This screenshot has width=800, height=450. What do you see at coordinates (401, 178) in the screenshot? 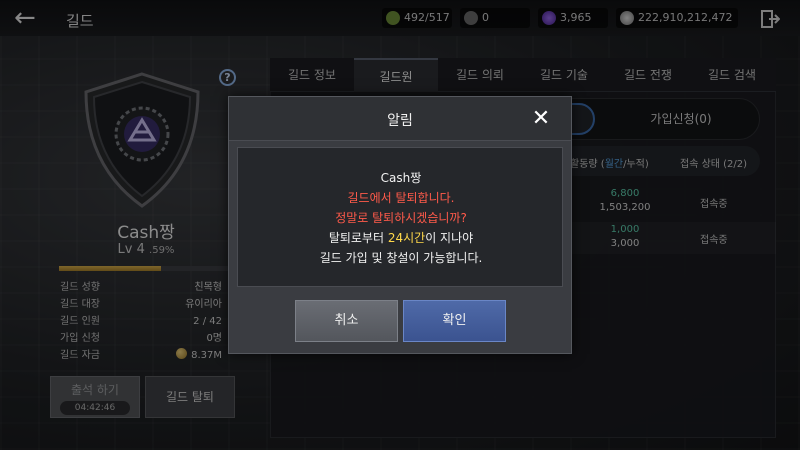
I see `message-guild-name: Cash짱` at bounding box center [401, 178].